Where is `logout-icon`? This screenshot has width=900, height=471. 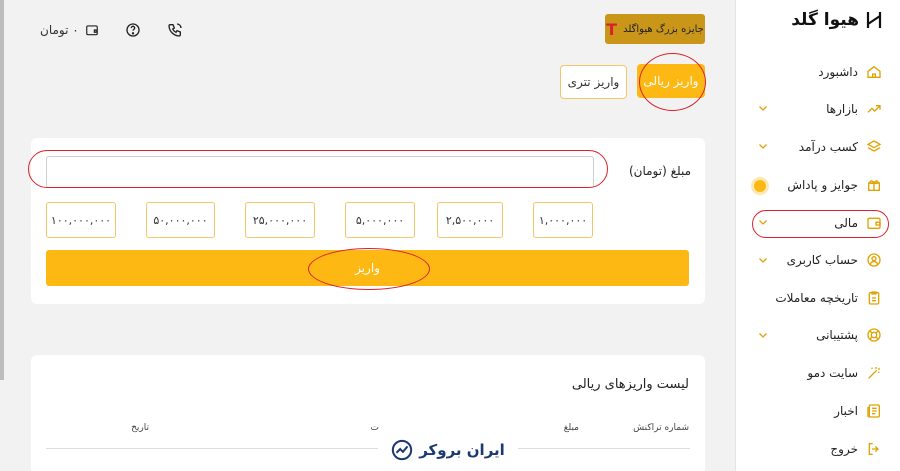 logout-icon is located at coordinates (874, 449).